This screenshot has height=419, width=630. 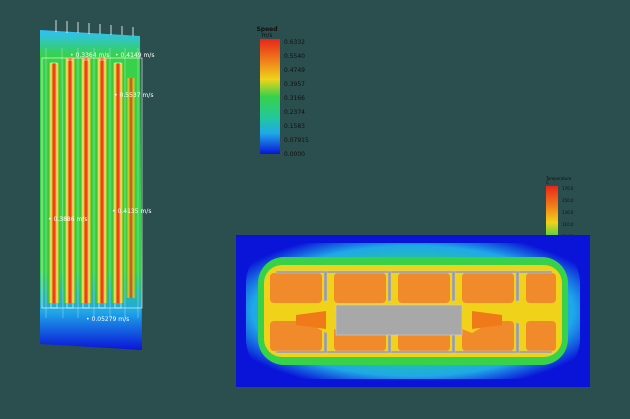 I want to click on velocity-probe: 0.3886 m/s, so click(x=68, y=219).